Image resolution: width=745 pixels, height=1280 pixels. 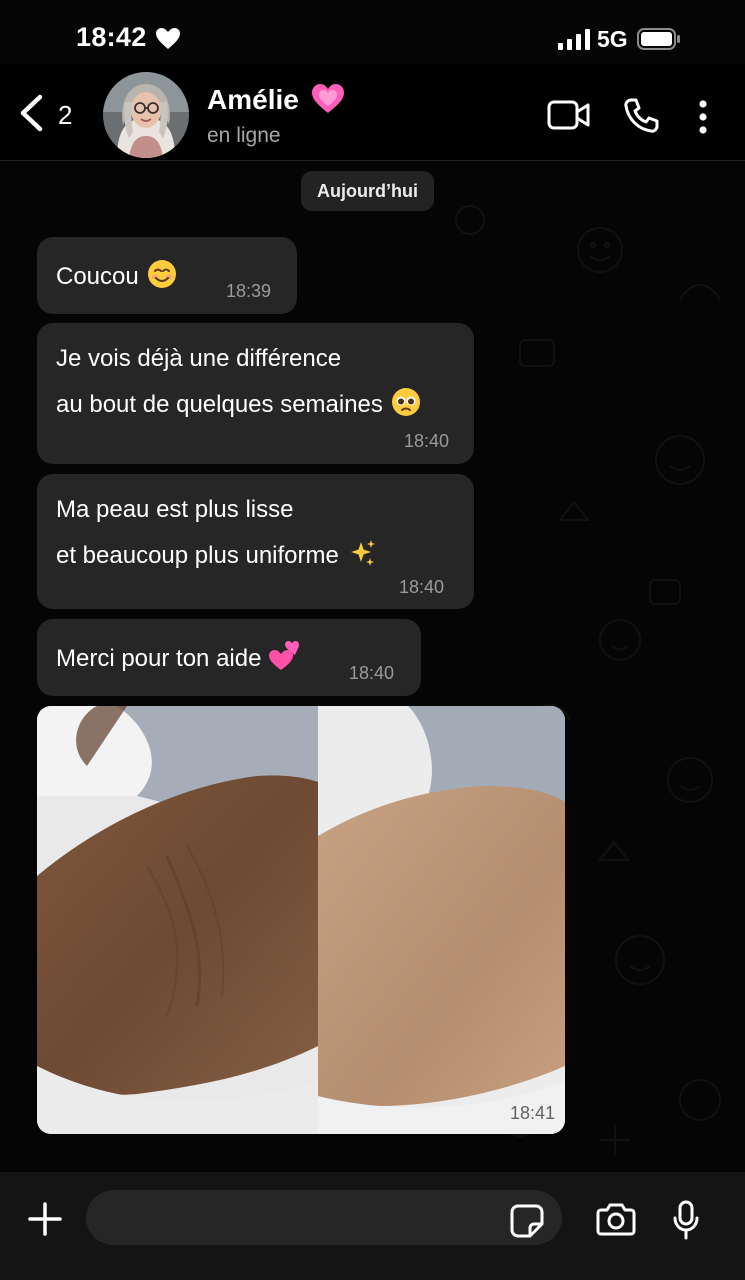 I want to click on more-options-icon, so click(x=703, y=119).